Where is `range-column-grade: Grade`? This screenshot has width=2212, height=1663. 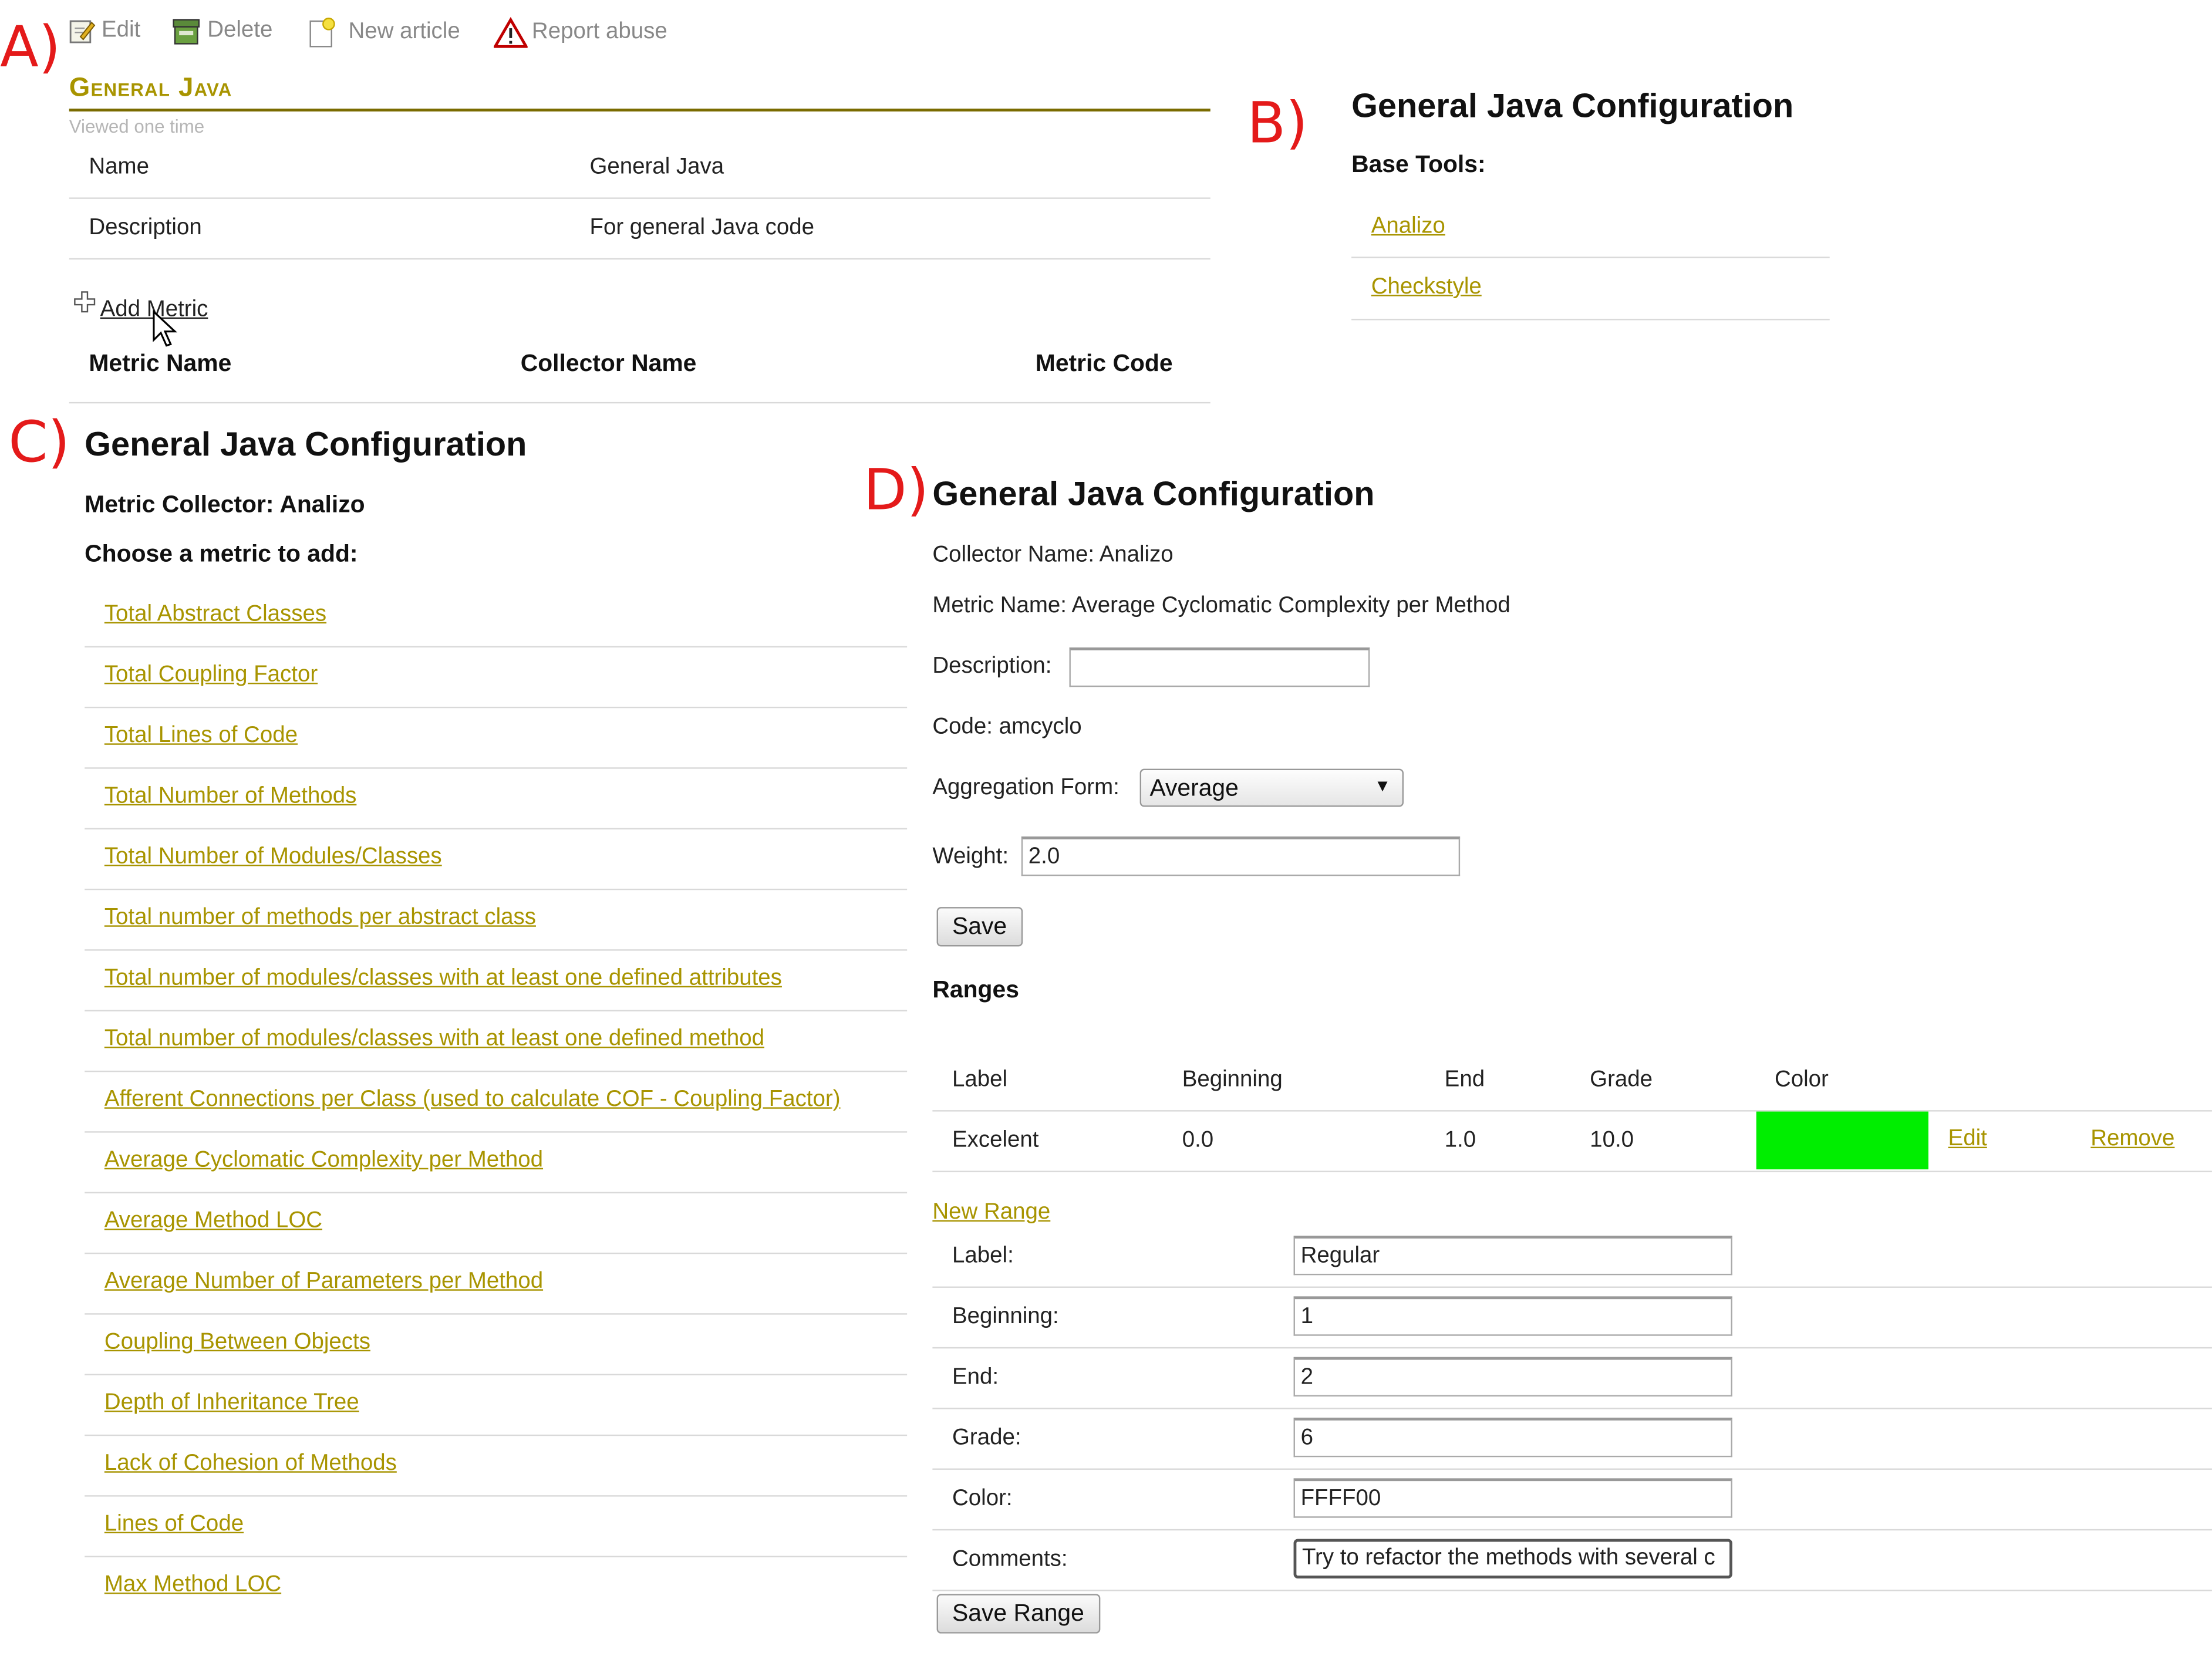 range-column-grade: Grade is located at coordinates (1621, 1080).